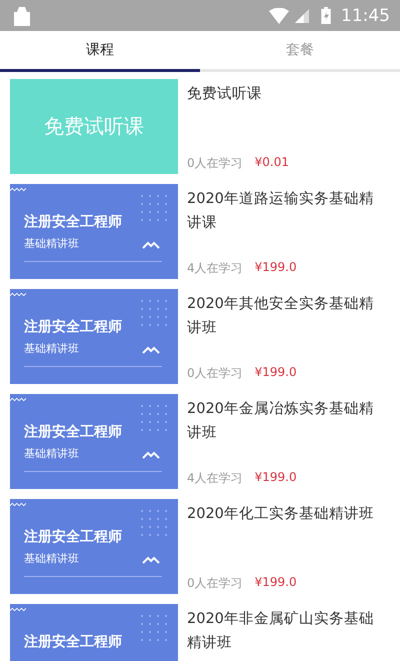  What do you see at coordinates (94, 632) in the screenshot?
I see `course-thumbnail: 注册安全工程师` at bounding box center [94, 632].